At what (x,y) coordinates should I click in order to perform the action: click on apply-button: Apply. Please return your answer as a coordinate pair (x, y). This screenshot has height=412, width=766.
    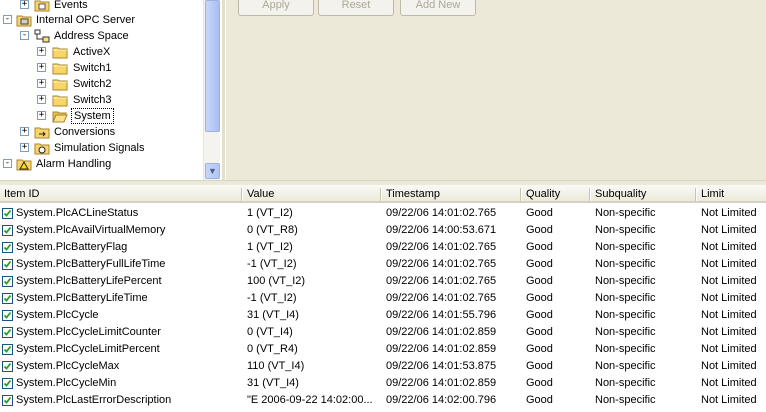
    Looking at the image, I should click on (276, 8).